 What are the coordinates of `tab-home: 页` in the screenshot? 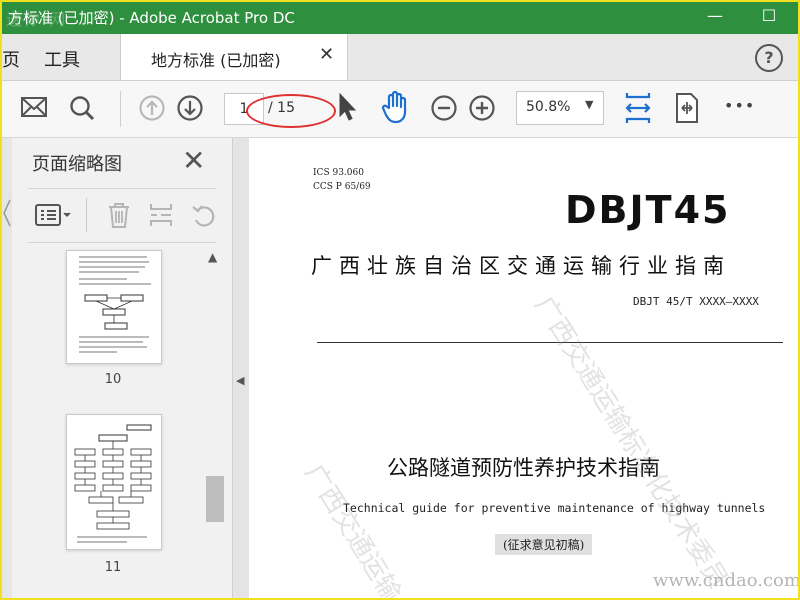 It's located at (11, 59).